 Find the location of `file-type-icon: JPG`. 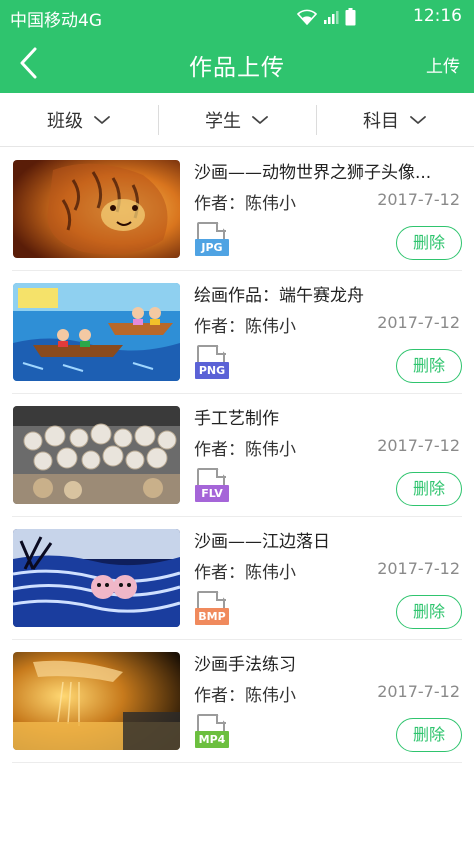

file-type-icon: JPG is located at coordinates (212, 240).